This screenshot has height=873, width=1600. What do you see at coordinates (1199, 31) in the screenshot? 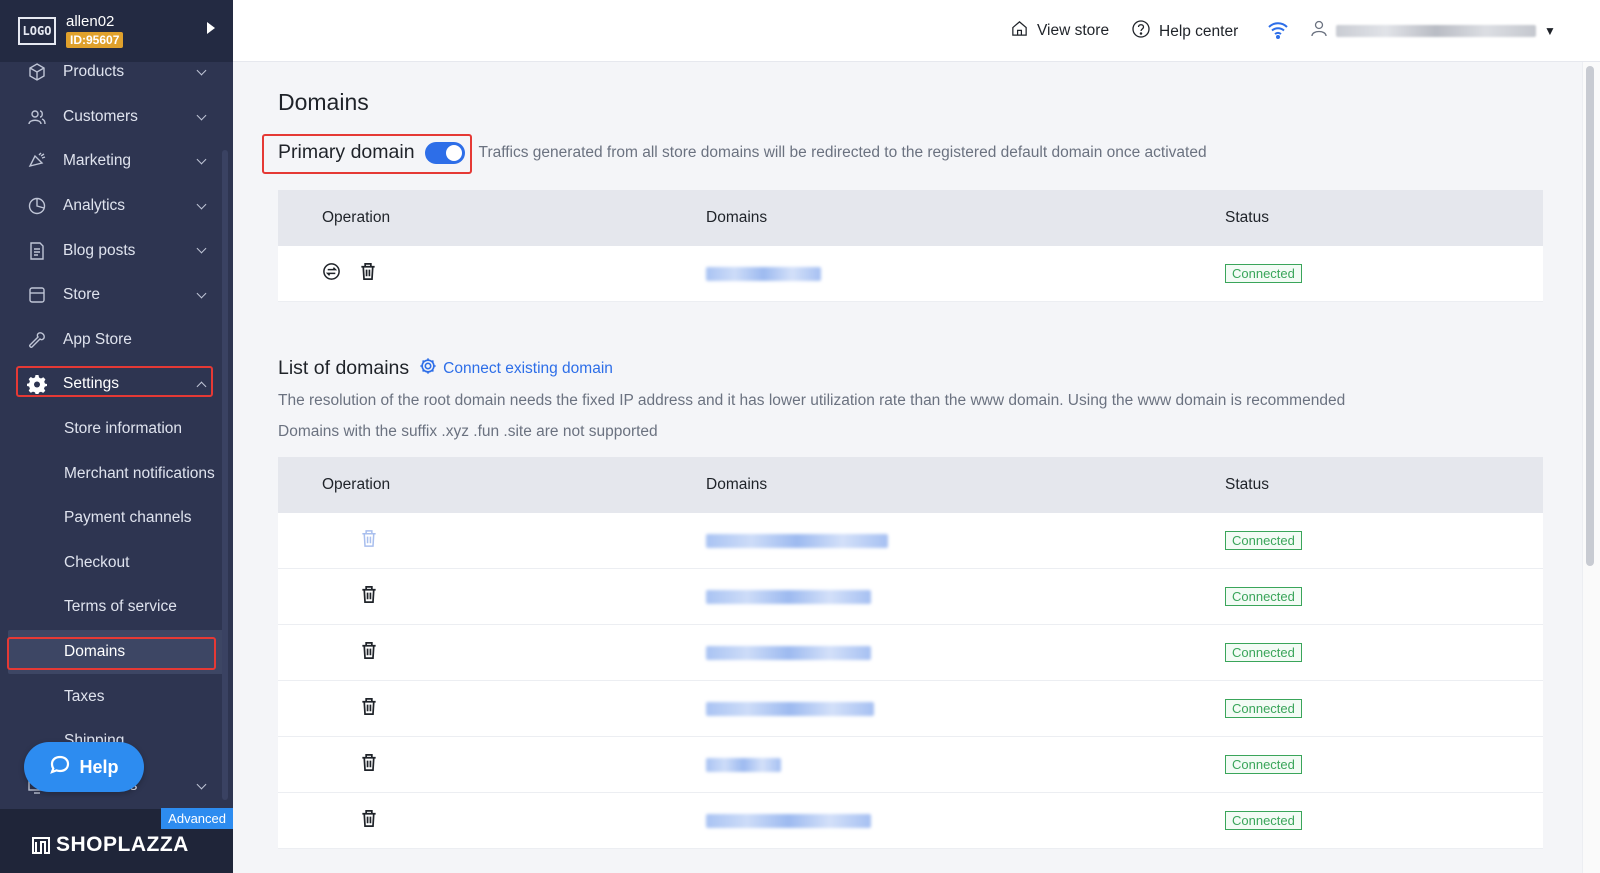
I see `help-center-label: Help center` at bounding box center [1199, 31].